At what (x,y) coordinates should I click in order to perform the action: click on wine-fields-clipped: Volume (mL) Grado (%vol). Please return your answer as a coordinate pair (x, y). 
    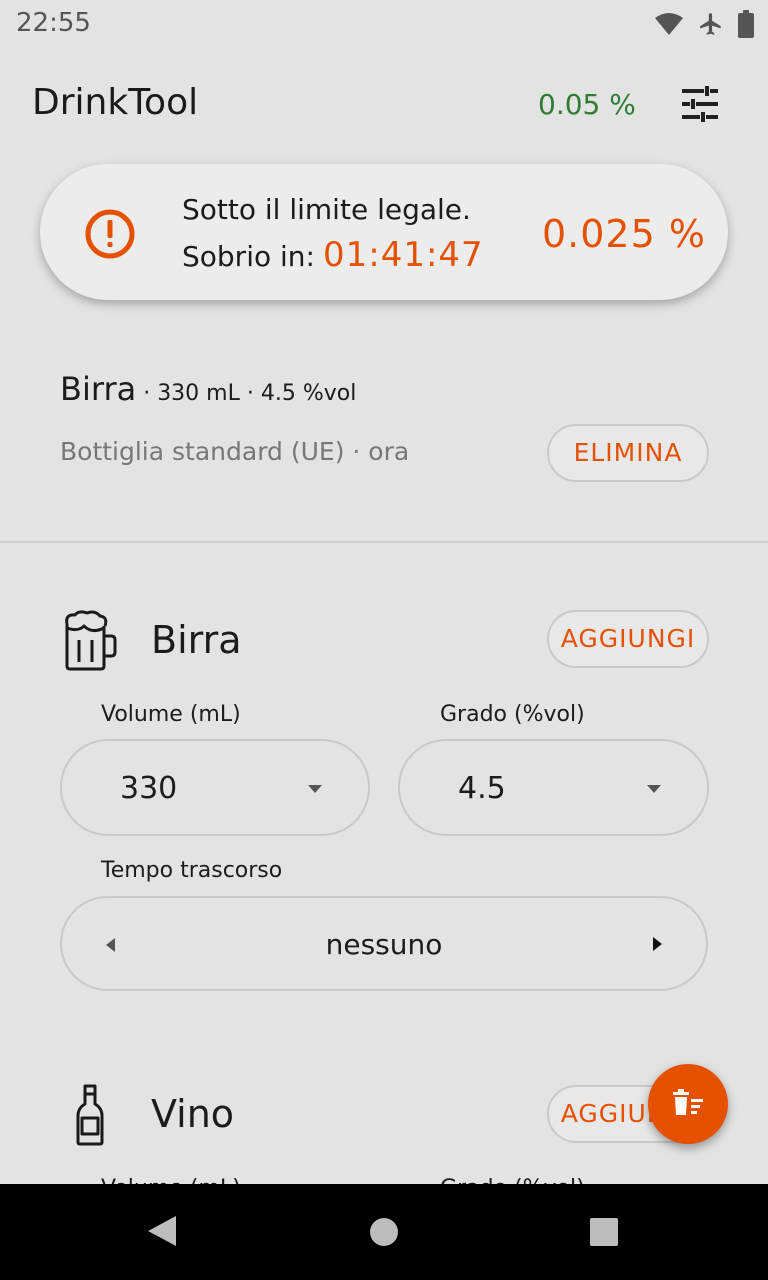
    Looking at the image, I should click on (384, 1172).